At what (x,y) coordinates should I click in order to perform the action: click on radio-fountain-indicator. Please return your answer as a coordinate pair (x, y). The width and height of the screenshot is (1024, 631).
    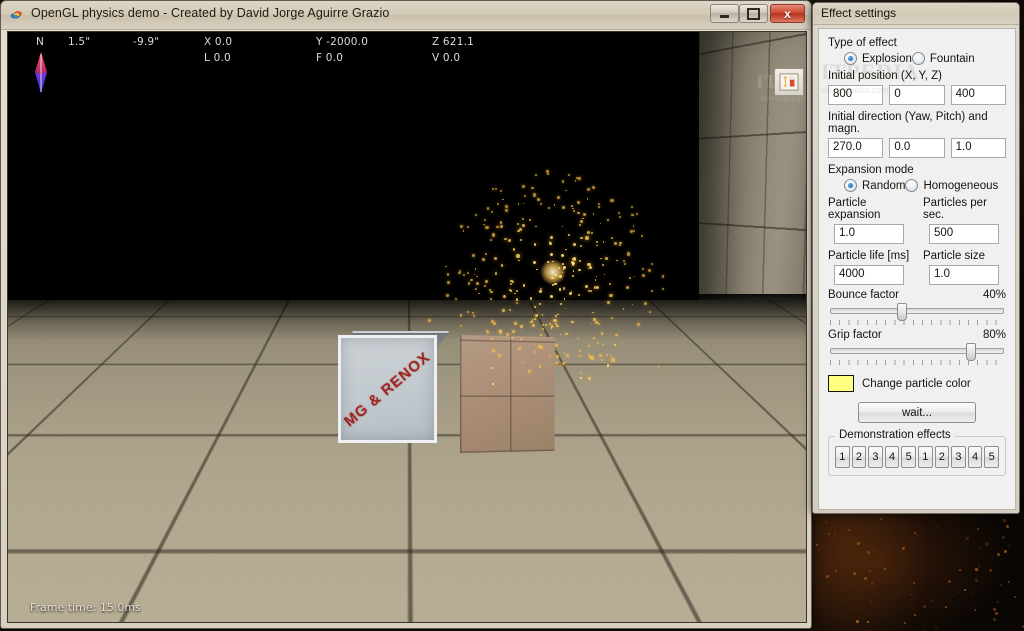
    Looking at the image, I should click on (918, 58).